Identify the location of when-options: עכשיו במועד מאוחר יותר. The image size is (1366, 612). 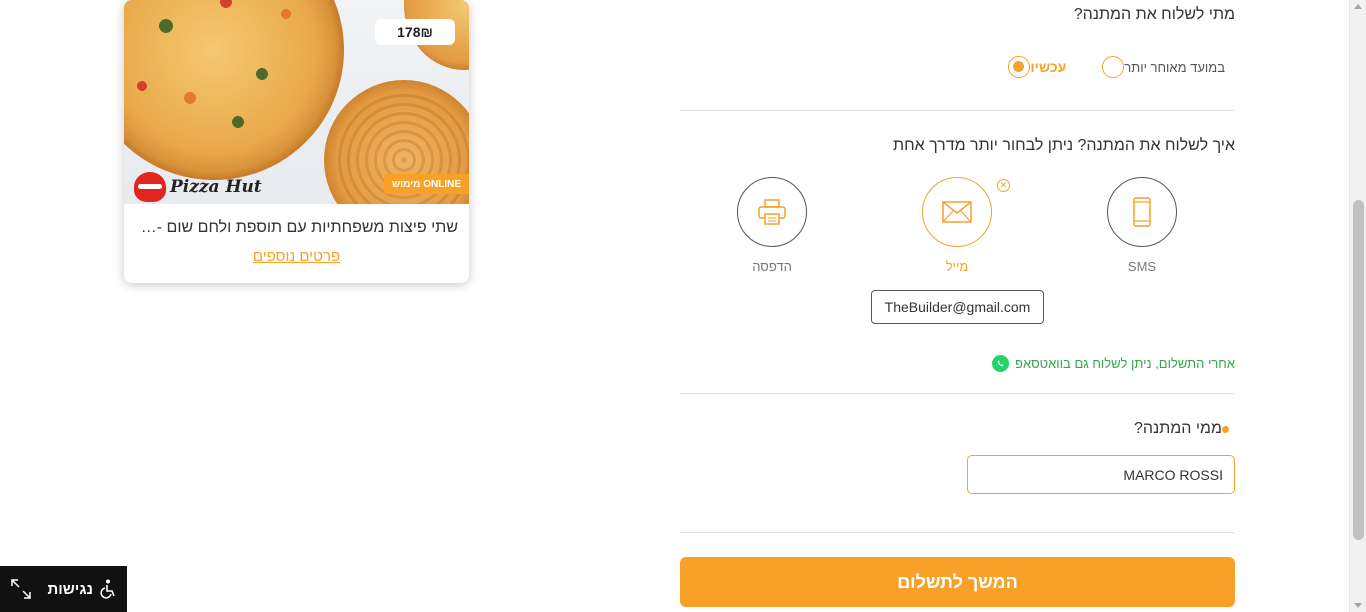
(1121, 67).